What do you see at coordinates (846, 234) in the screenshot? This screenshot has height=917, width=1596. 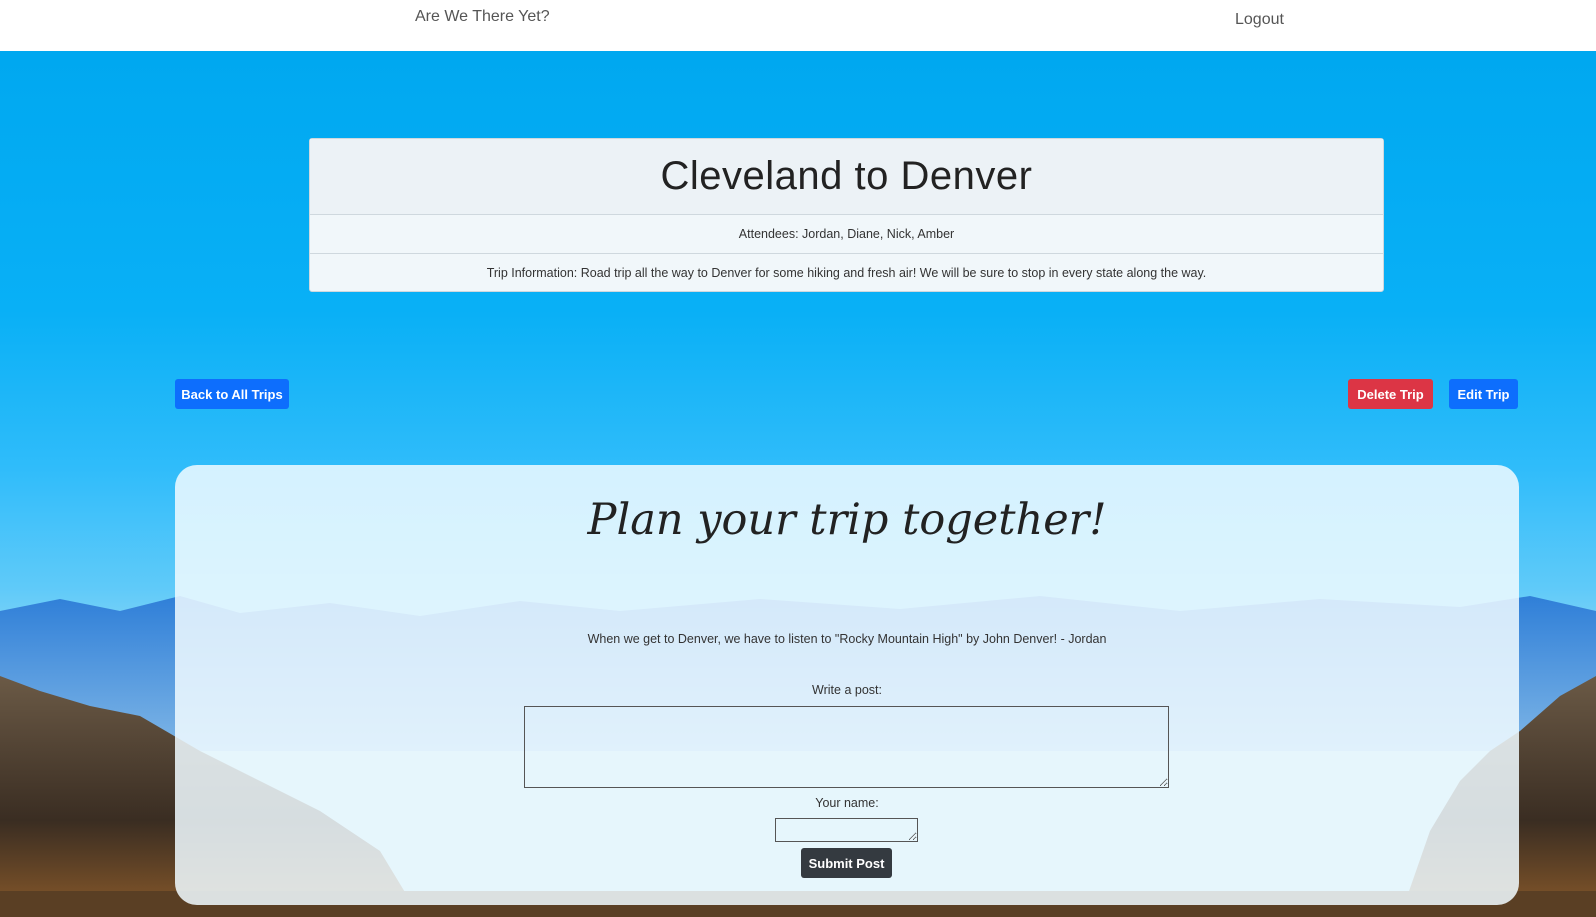 I see `trip-attendees: Attendees: Jordan, Diane, Nick, Amber` at bounding box center [846, 234].